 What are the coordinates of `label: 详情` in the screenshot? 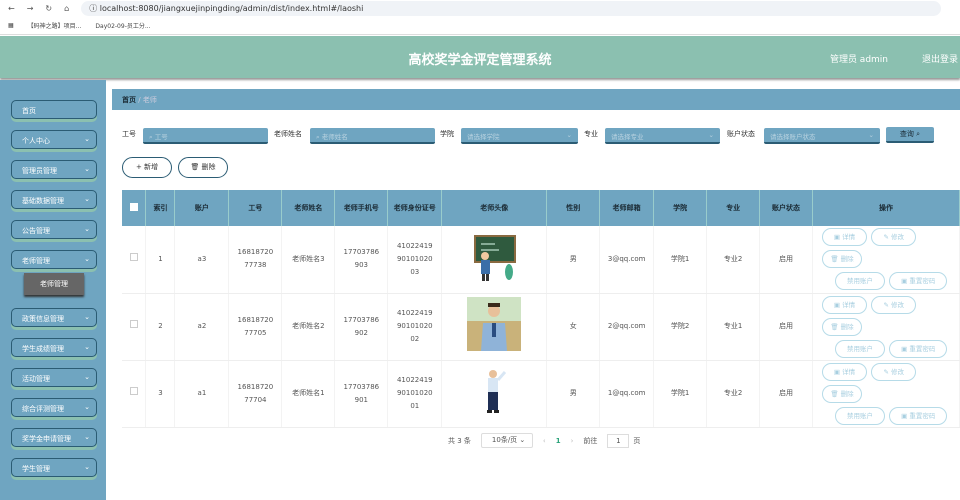 It's located at (849, 371).